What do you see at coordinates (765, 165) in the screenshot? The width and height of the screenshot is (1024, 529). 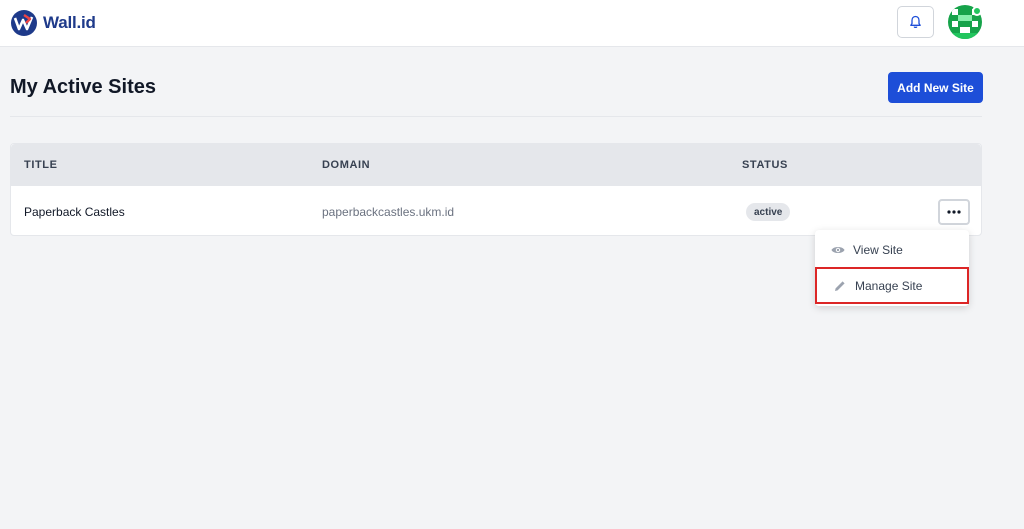 I see `column-header-status: STATUS` at bounding box center [765, 165].